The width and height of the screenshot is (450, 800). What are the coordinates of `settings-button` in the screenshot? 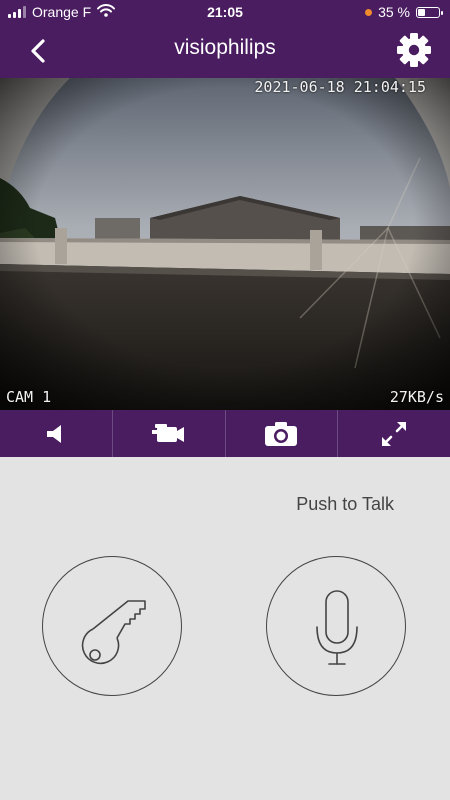 It's located at (414, 50).